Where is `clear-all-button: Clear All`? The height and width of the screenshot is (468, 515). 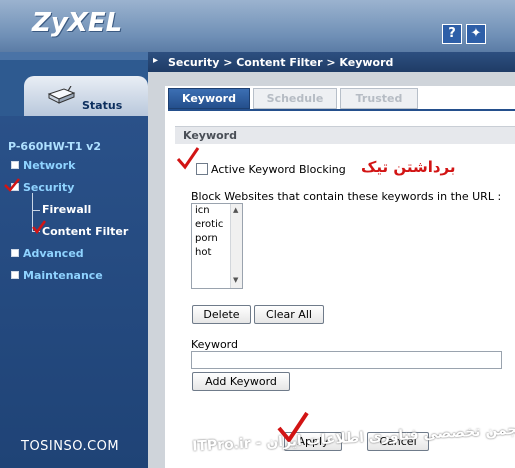 clear-all-button: Clear All is located at coordinates (289, 314).